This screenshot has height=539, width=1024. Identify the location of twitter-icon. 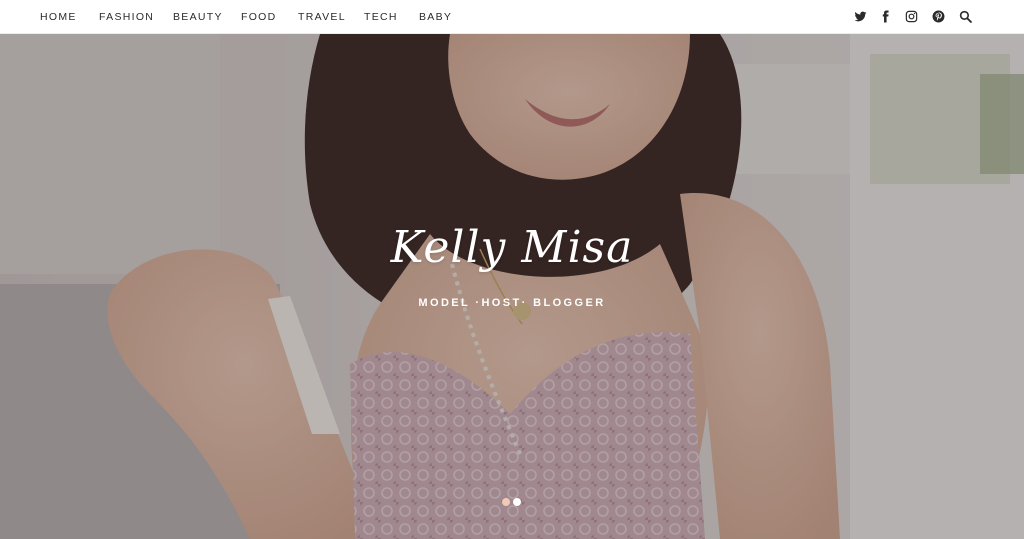
(860, 16).